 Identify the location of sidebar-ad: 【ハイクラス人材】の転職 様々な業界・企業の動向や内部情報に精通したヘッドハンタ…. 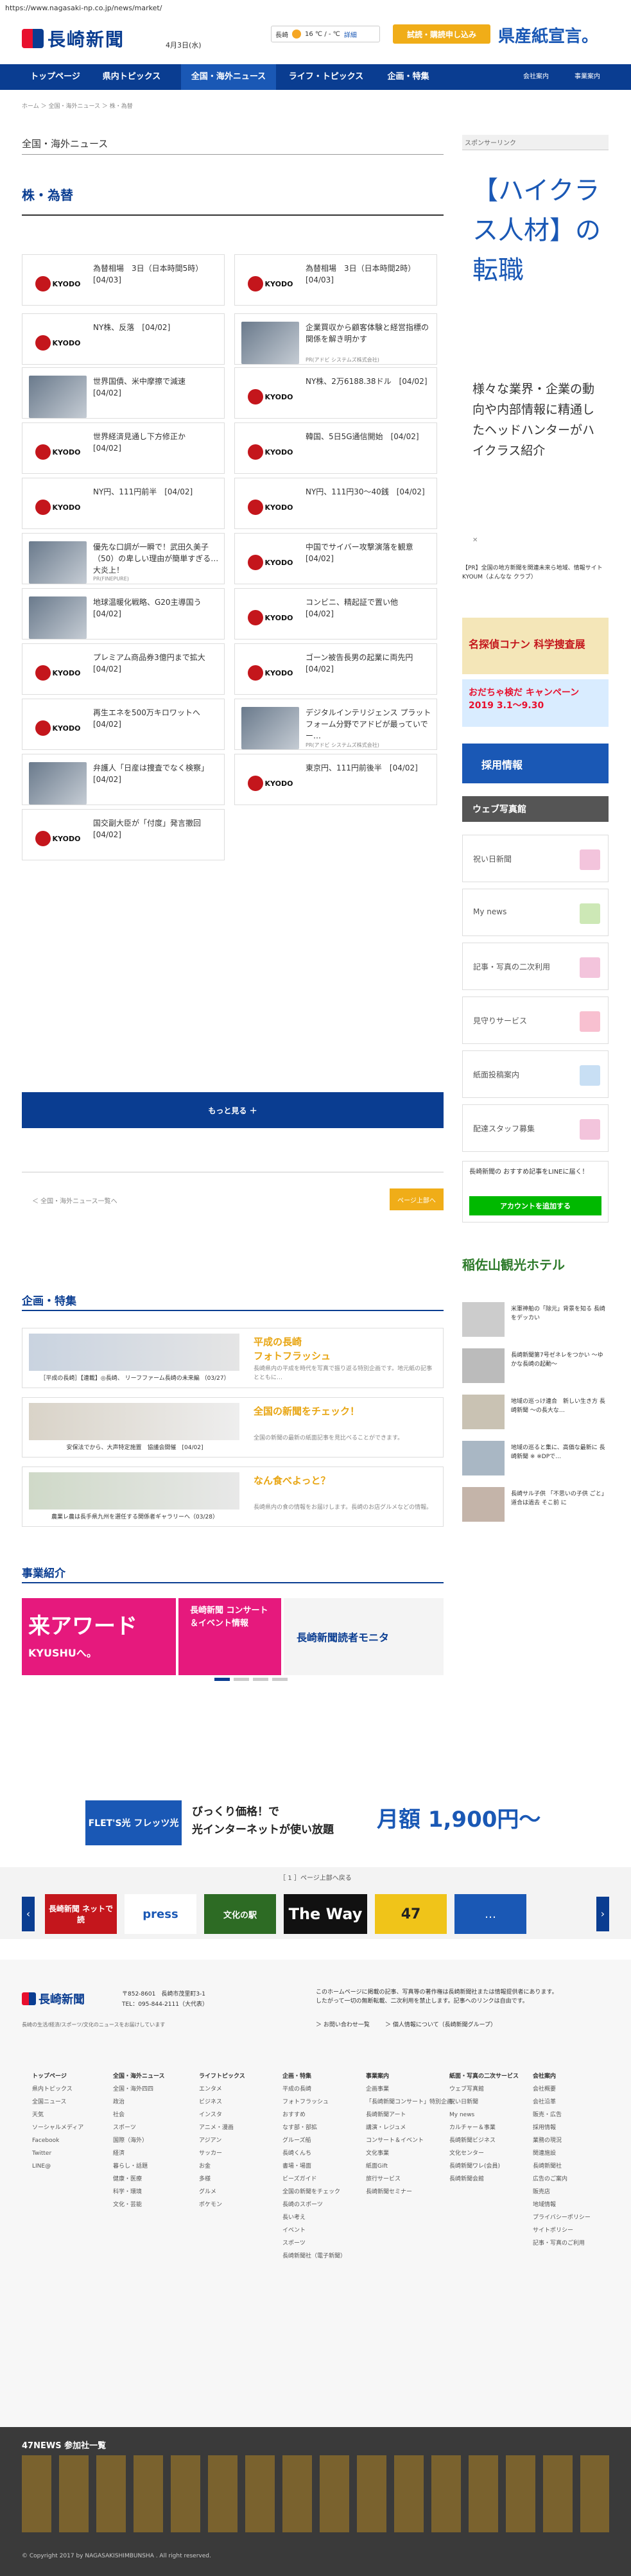
(535, 357).